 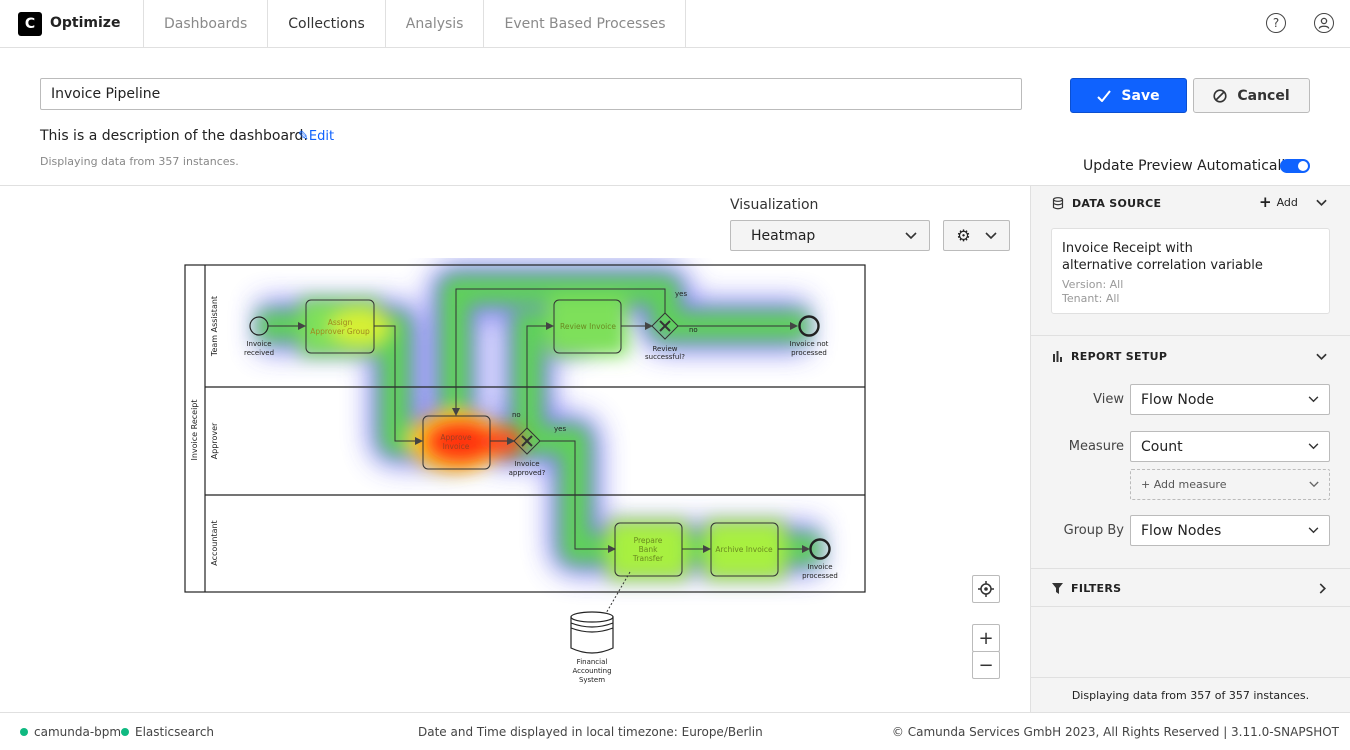 I want to click on view-select: Flow Node, so click(x=1230, y=399).